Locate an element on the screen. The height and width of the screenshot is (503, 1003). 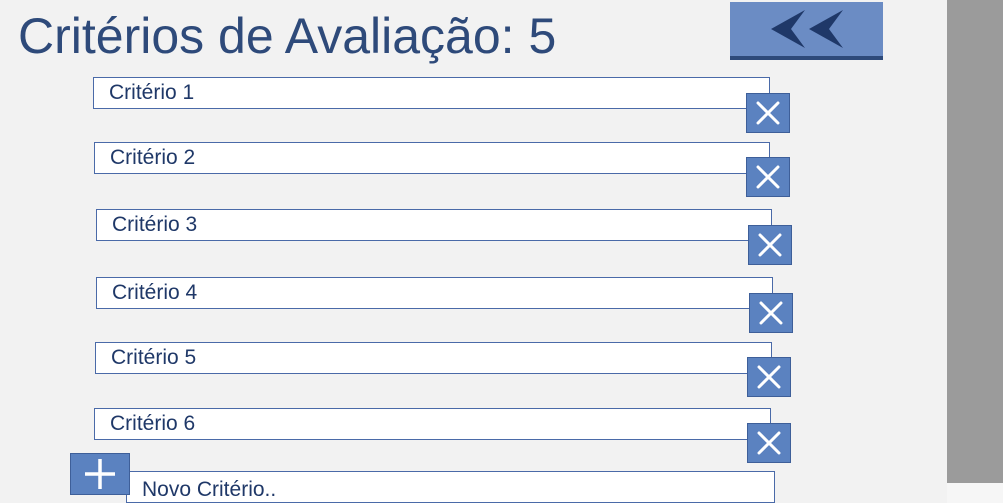
criterion-row: Critério 6 is located at coordinates (432, 424).